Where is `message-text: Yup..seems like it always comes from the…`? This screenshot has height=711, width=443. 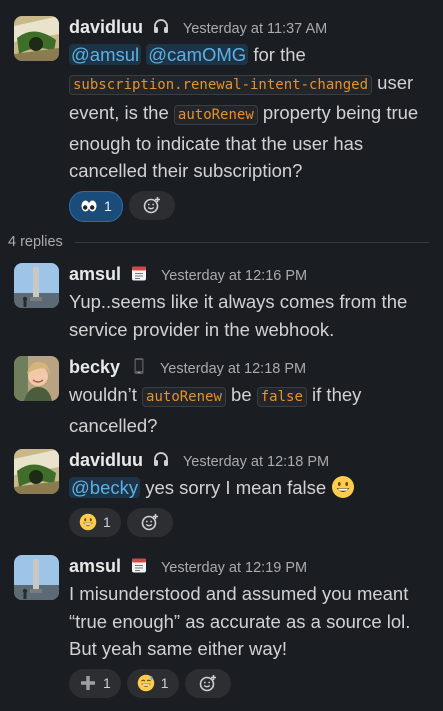
message-text: Yup..seems like it always comes from the… is located at coordinates (238, 315).